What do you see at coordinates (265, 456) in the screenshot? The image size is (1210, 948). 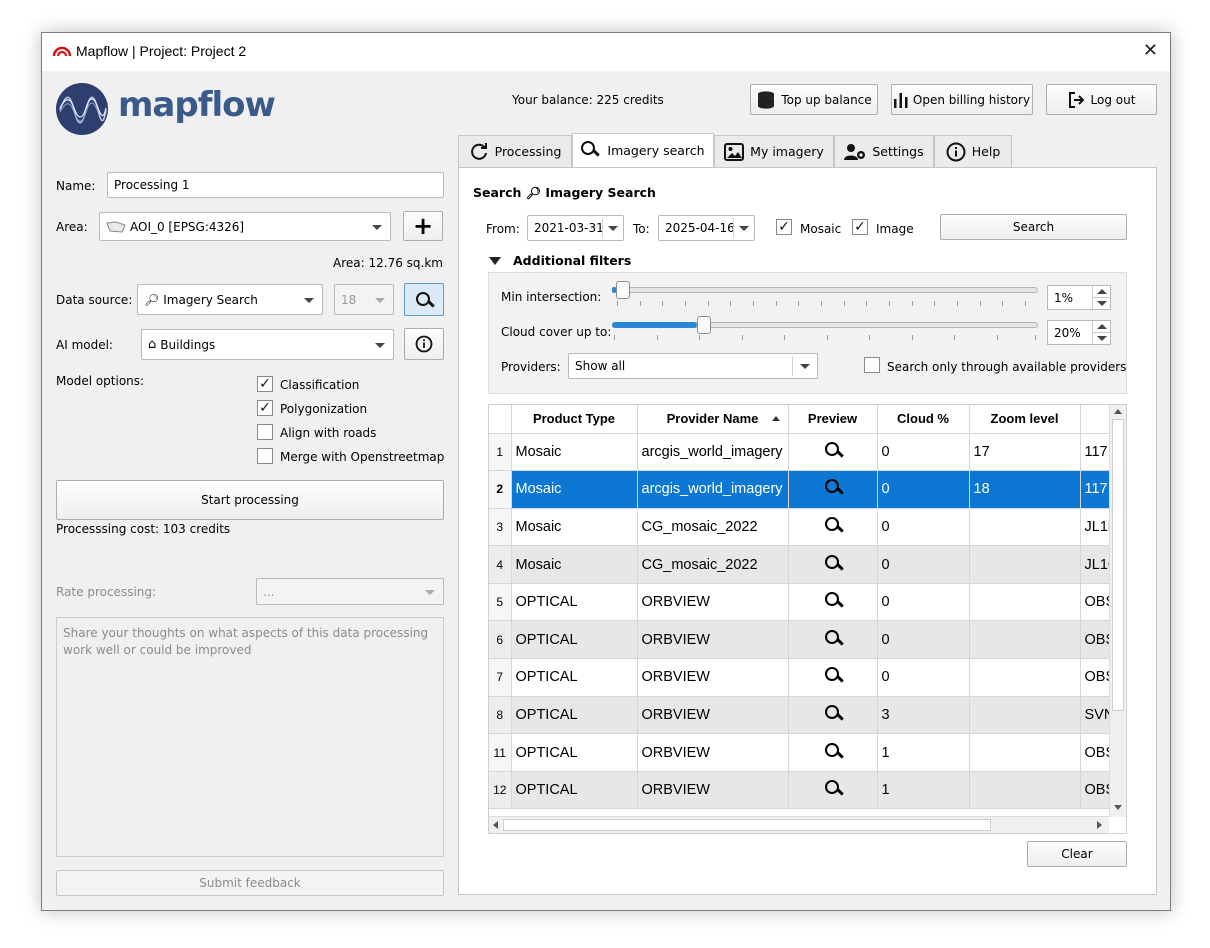 I see `merge-osm-checkbox` at bounding box center [265, 456].